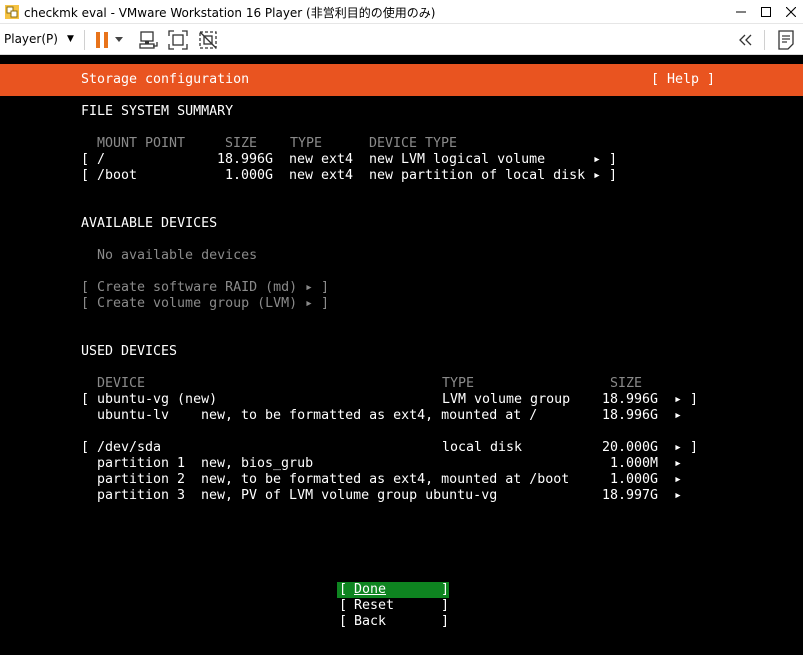  What do you see at coordinates (458, 383) in the screenshot?
I see `used-col-type: TYPE` at bounding box center [458, 383].